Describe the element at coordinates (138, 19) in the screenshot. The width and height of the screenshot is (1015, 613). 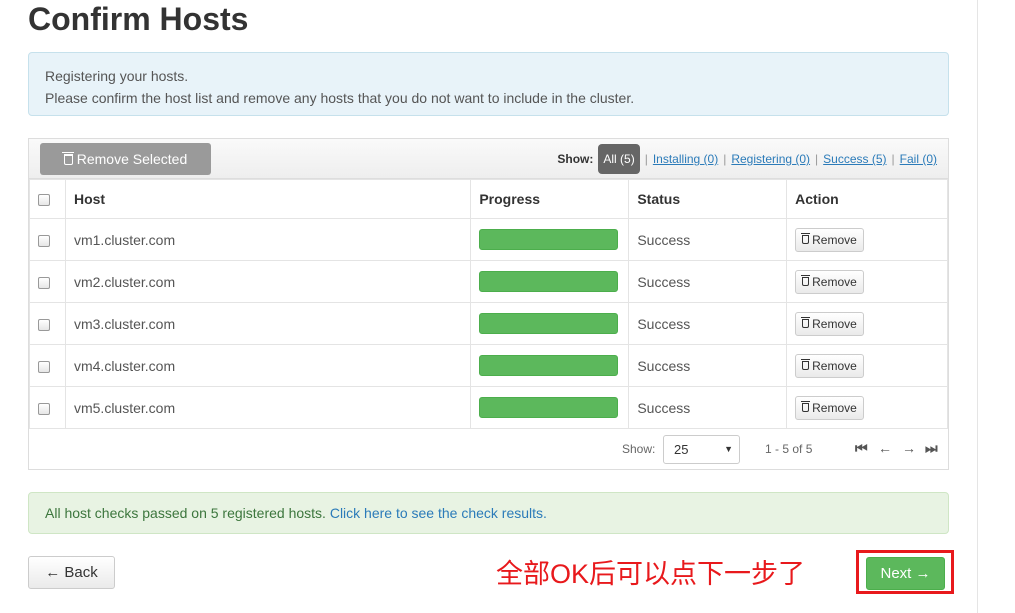
I see `page-title: Confirm Hosts` at that location.